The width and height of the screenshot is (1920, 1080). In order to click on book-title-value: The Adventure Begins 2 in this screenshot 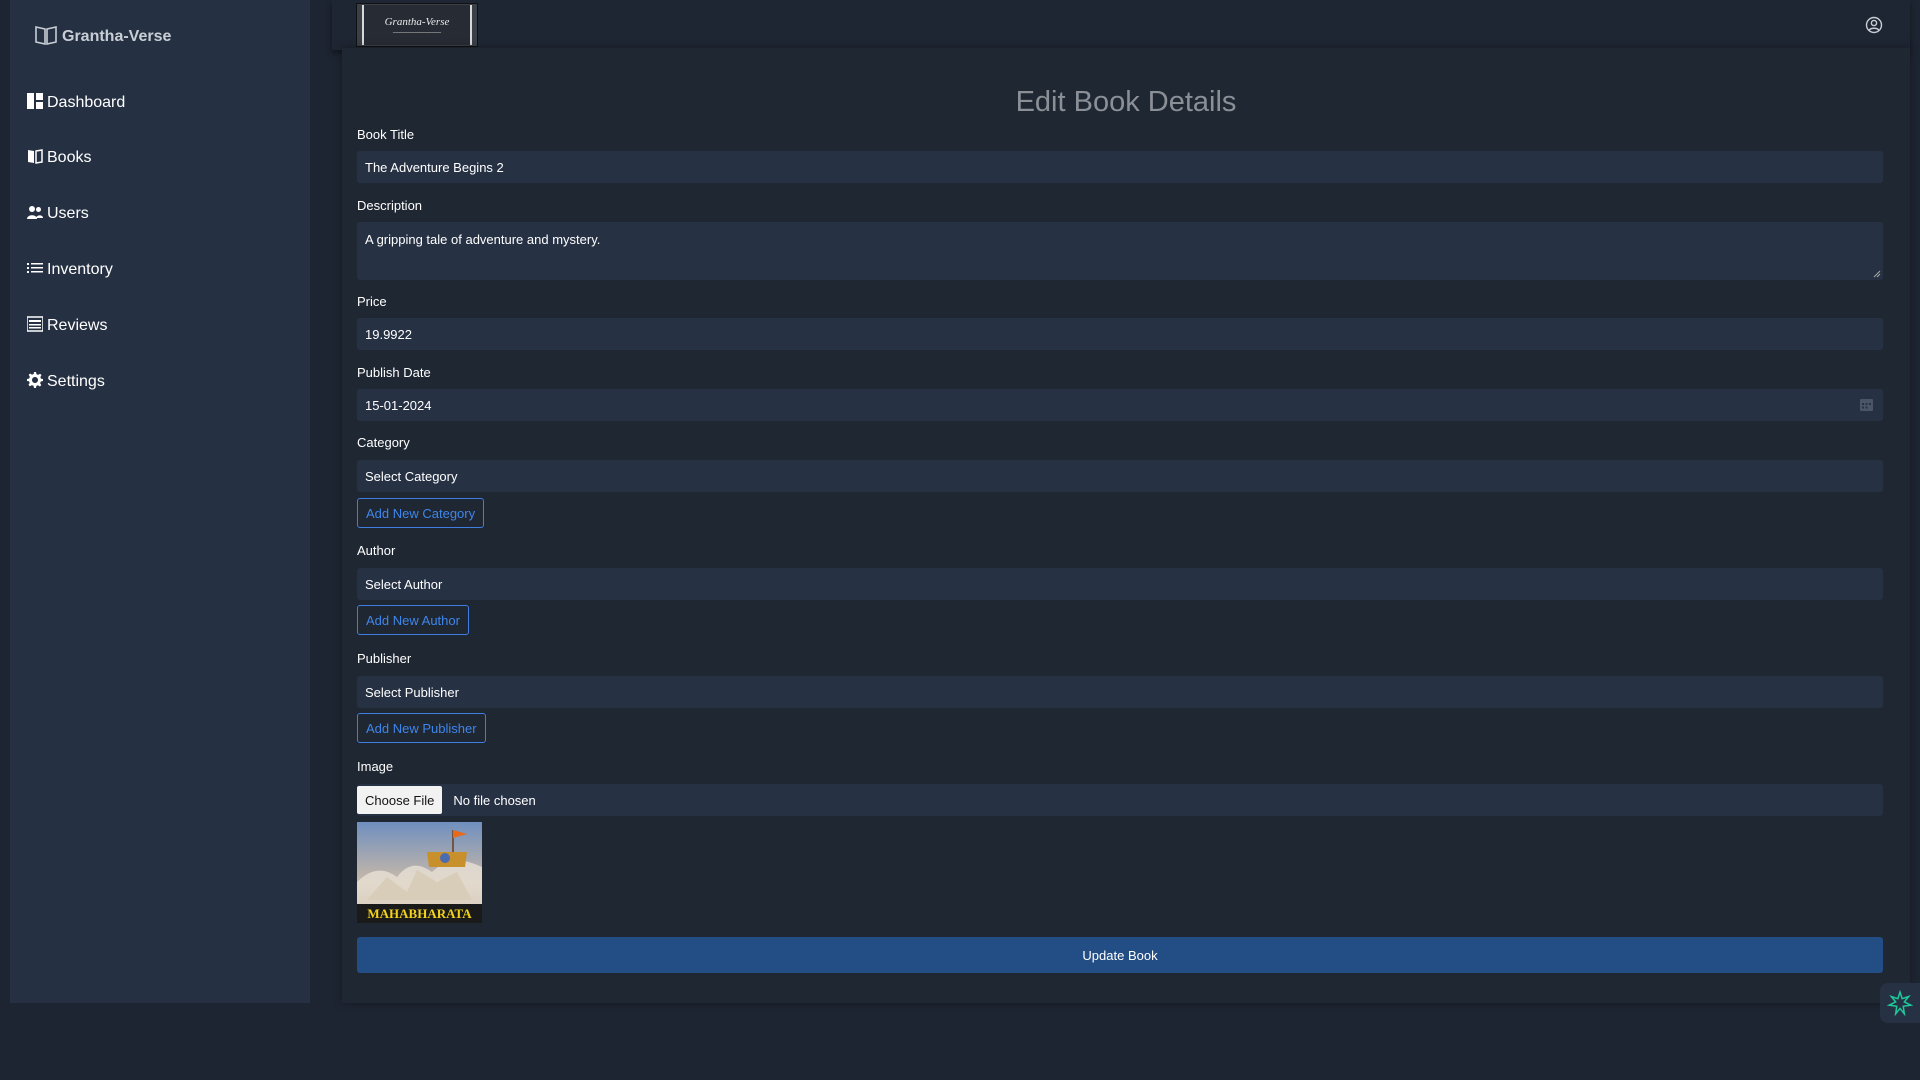, I will do `click(434, 167)`.